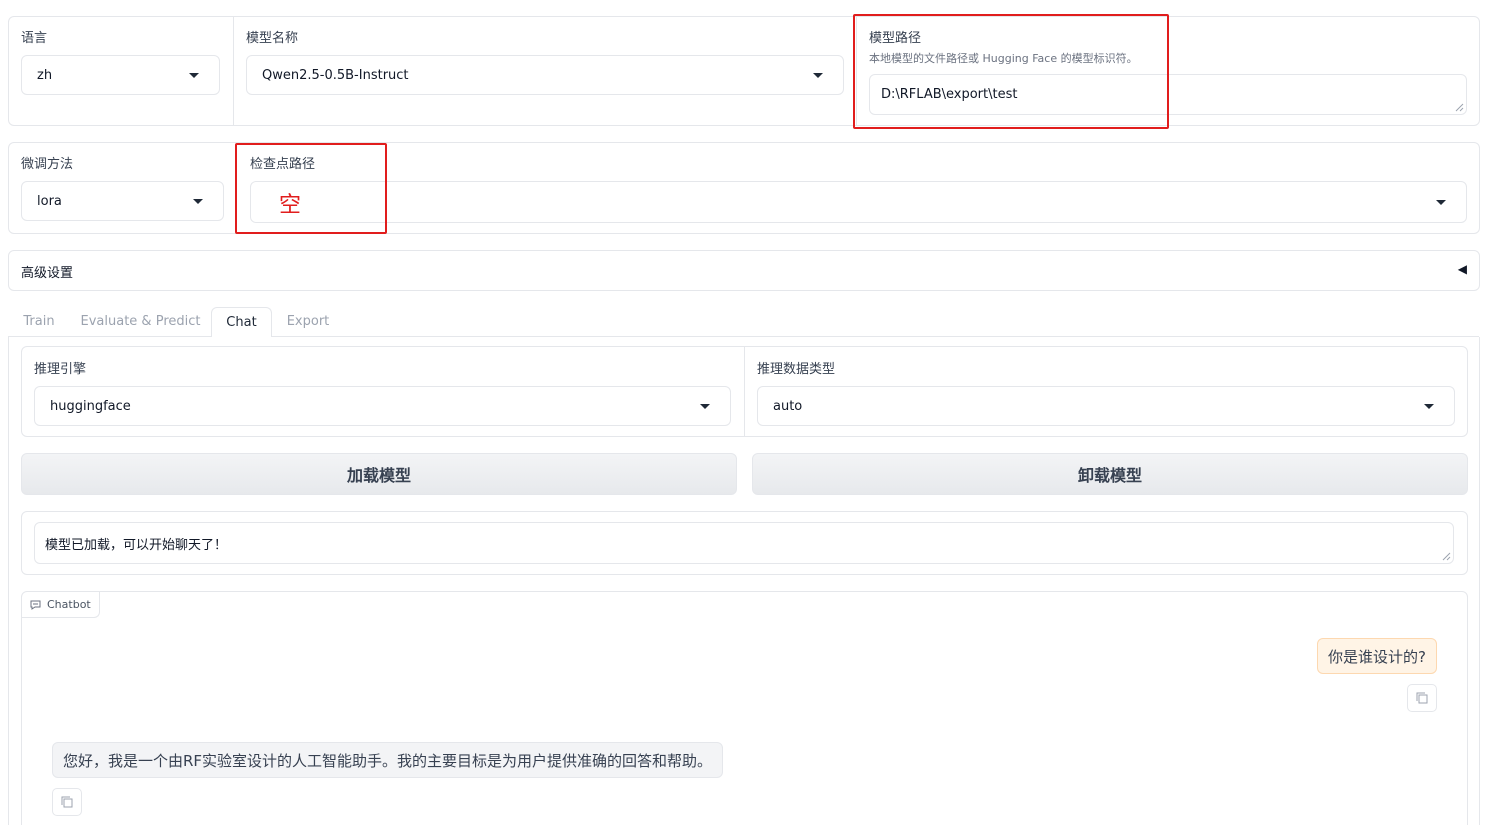 The width and height of the screenshot is (1493, 825). I want to click on checkpoint-cell: 检查点路径, so click(858, 188).